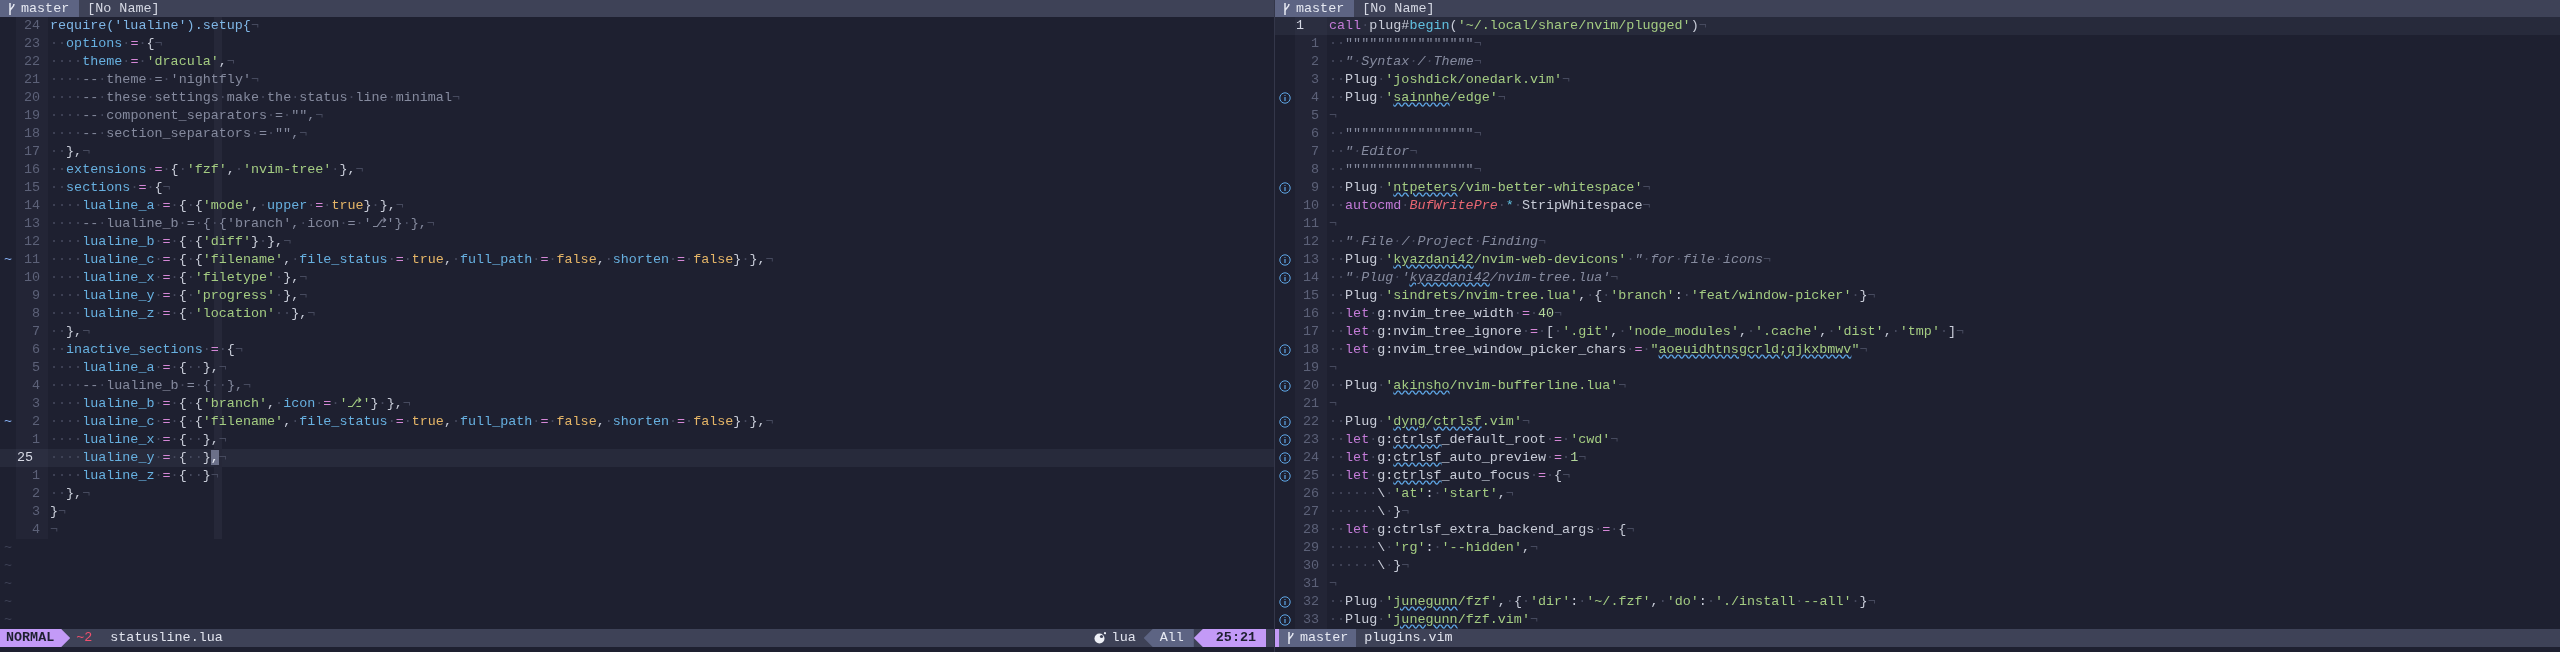  I want to click on code-line: ··Plug·'junegunn/fzf.vim'¬, so click(1433, 620).